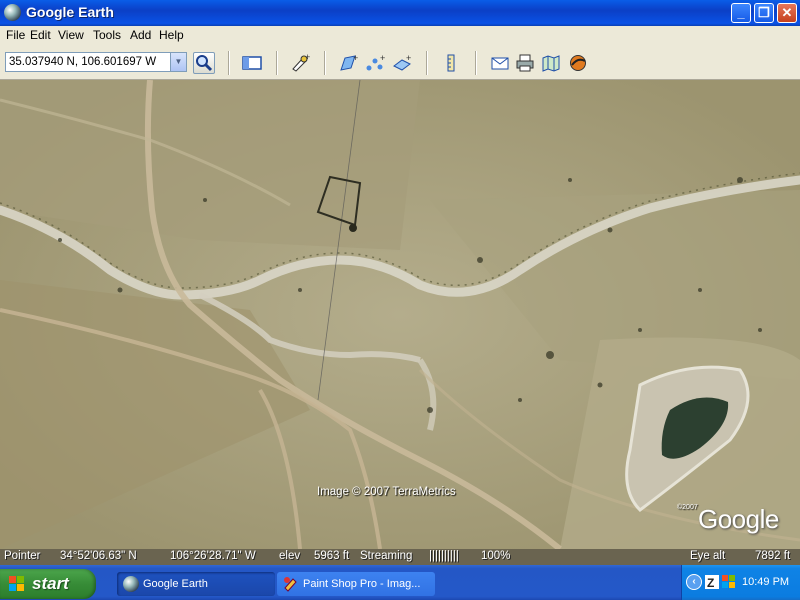 This screenshot has height=600, width=800. What do you see at coordinates (738, 519) in the screenshot?
I see `google-logo: Google` at bounding box center [738, 519].